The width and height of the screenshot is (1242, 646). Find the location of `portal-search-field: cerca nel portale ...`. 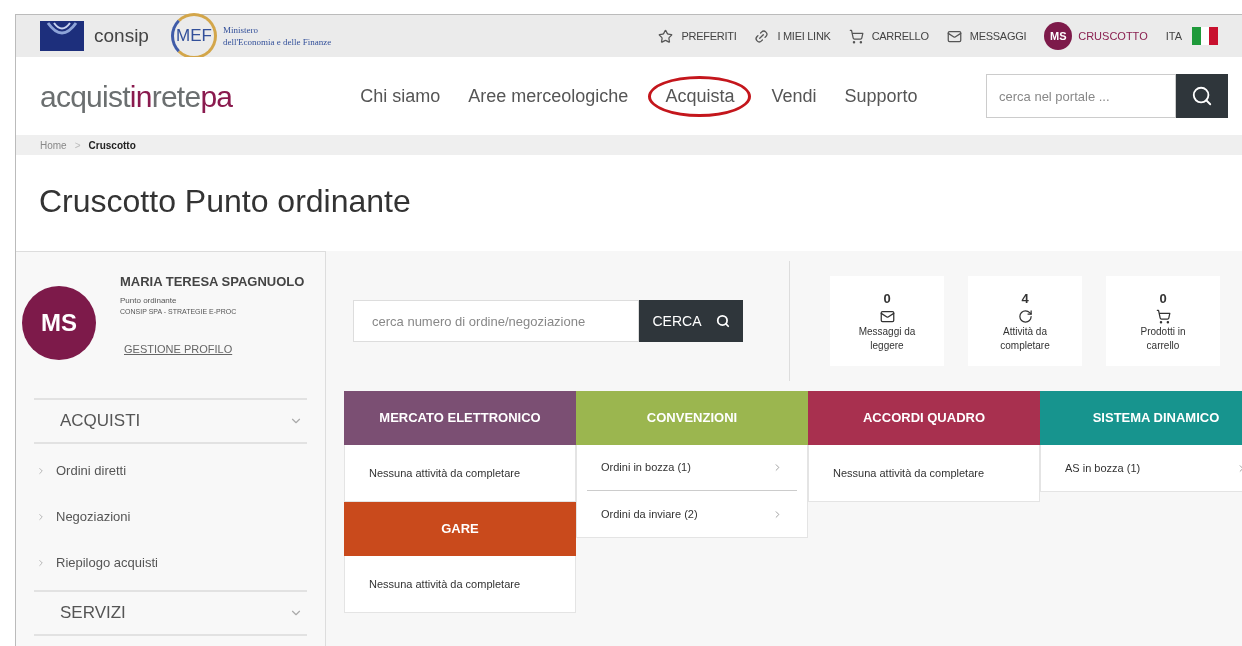

portal-search-field: cerca nel portale ... is located at coordinates (1081, 96).